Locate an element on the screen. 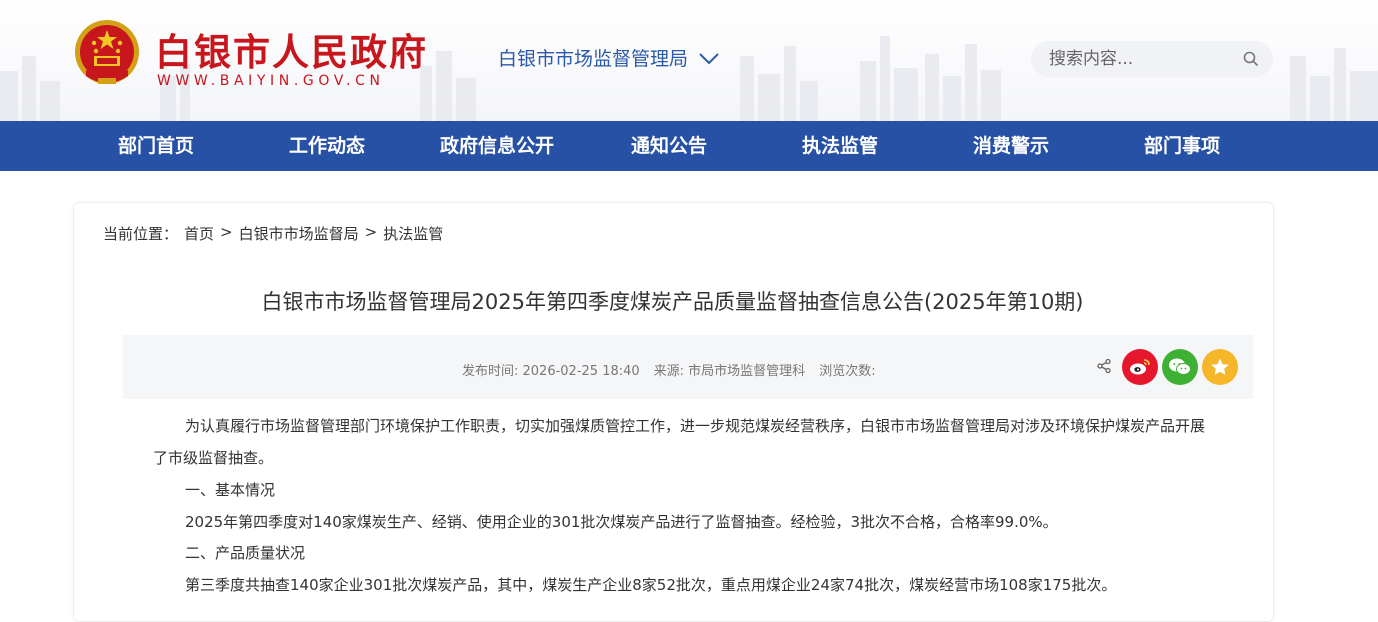  section-heading-quality: 二、产品质量状况 is located at coordinates (245, 553).